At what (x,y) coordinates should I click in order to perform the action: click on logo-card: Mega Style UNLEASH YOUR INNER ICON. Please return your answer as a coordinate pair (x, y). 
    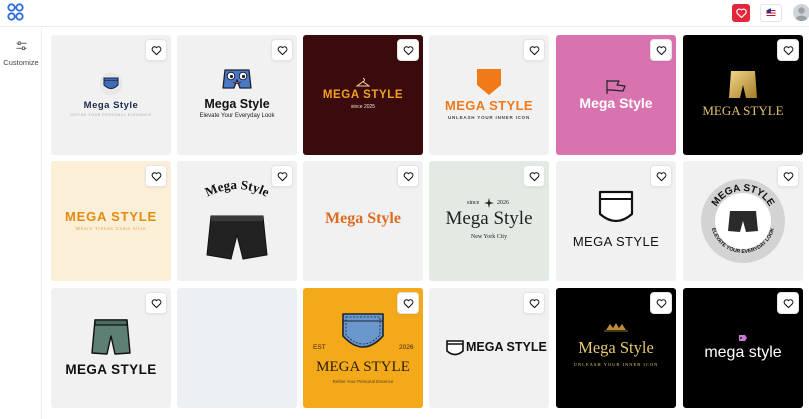
    Looking at the image, I should click on (616, 348).